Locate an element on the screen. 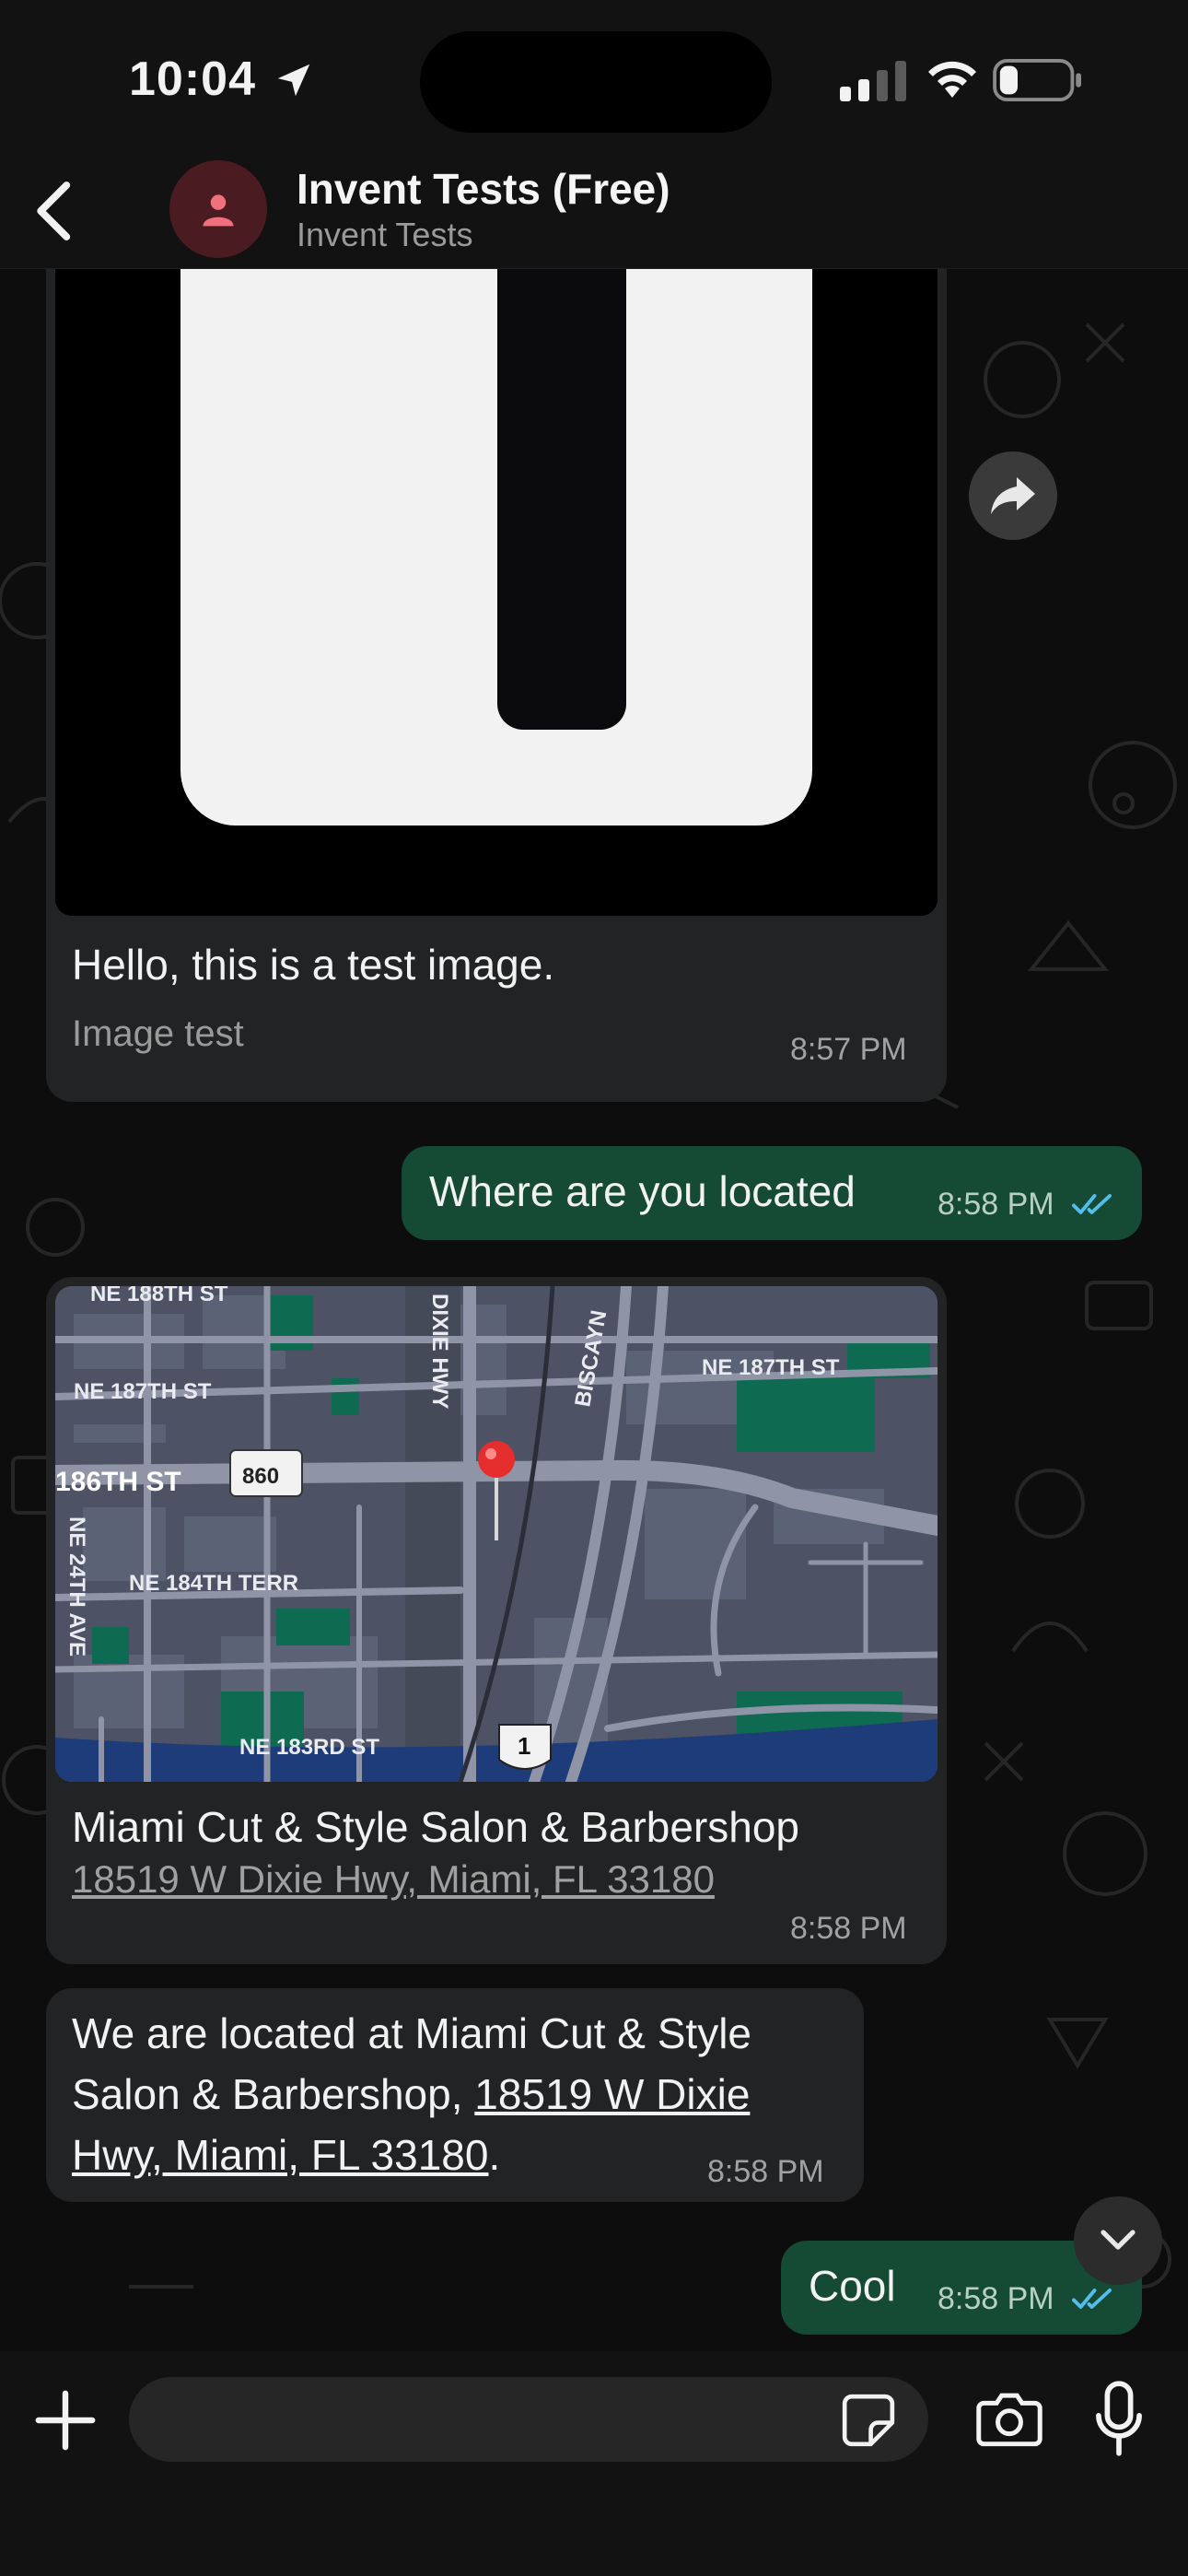 The width and height of the screenshot is (1188, 2576). message-text: Where are you located is located at coordinates (642, 1191).